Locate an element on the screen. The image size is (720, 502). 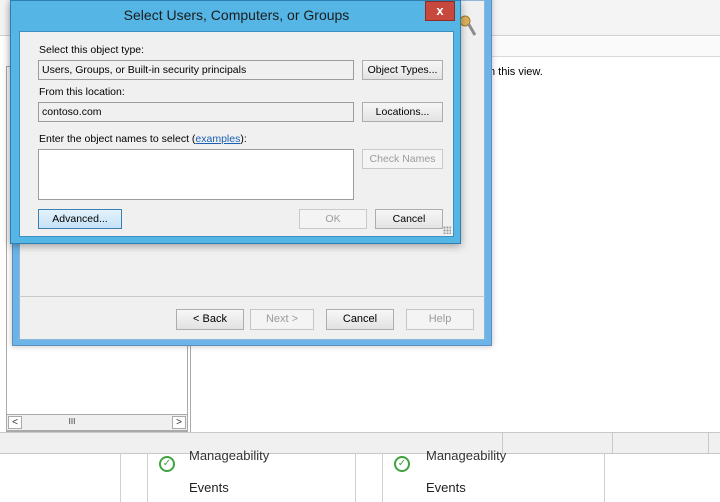
examples-link: examples is located at coordinates (217, 139).